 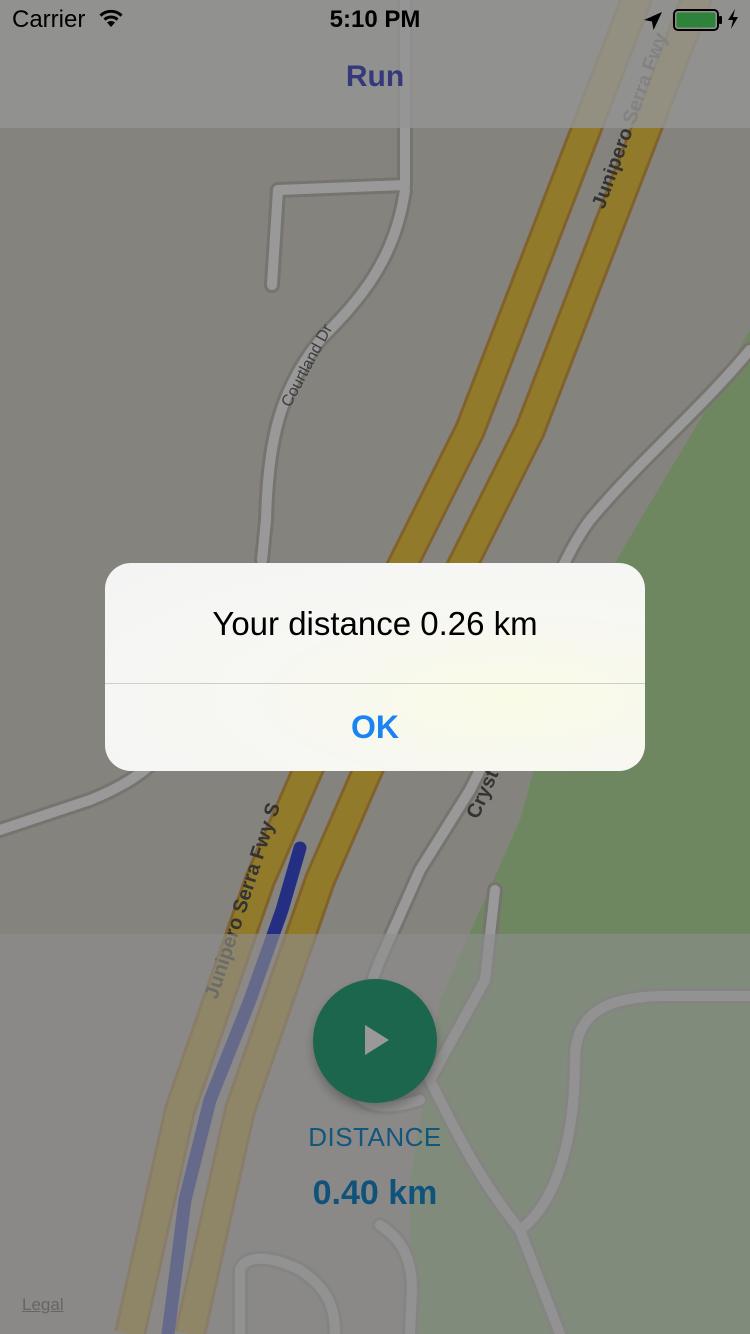 I want to click on alert-message: Your distance 0.26 km, so click(x=375, y=623).